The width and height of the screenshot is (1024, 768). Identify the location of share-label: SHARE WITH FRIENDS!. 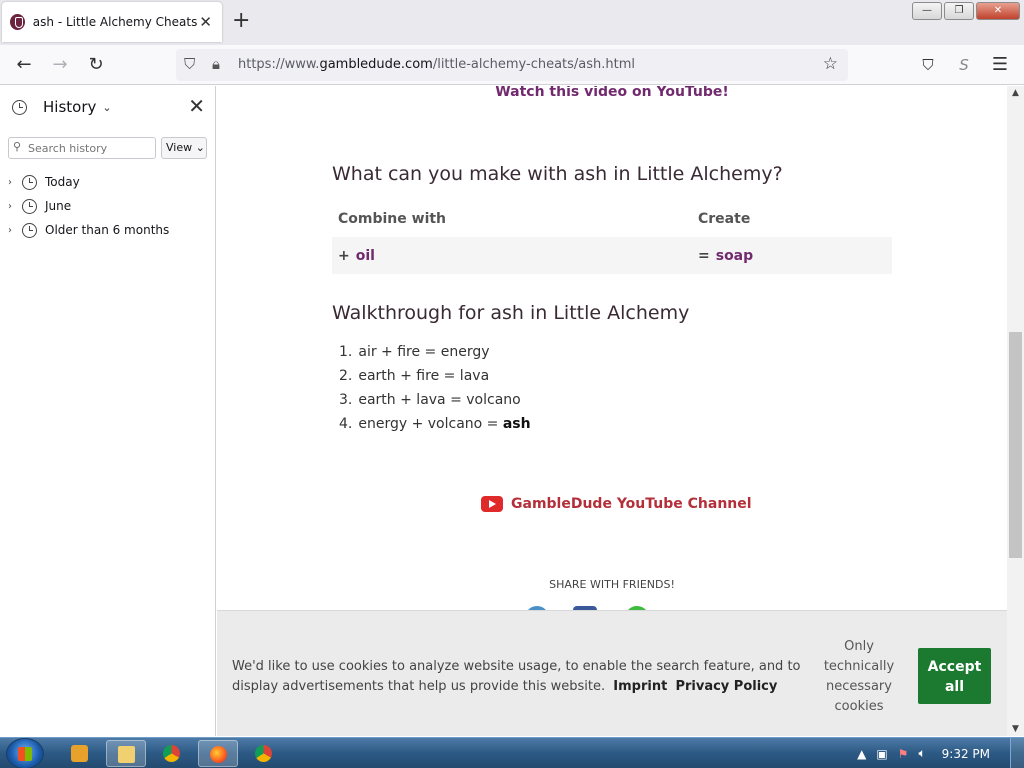
(612, 584).